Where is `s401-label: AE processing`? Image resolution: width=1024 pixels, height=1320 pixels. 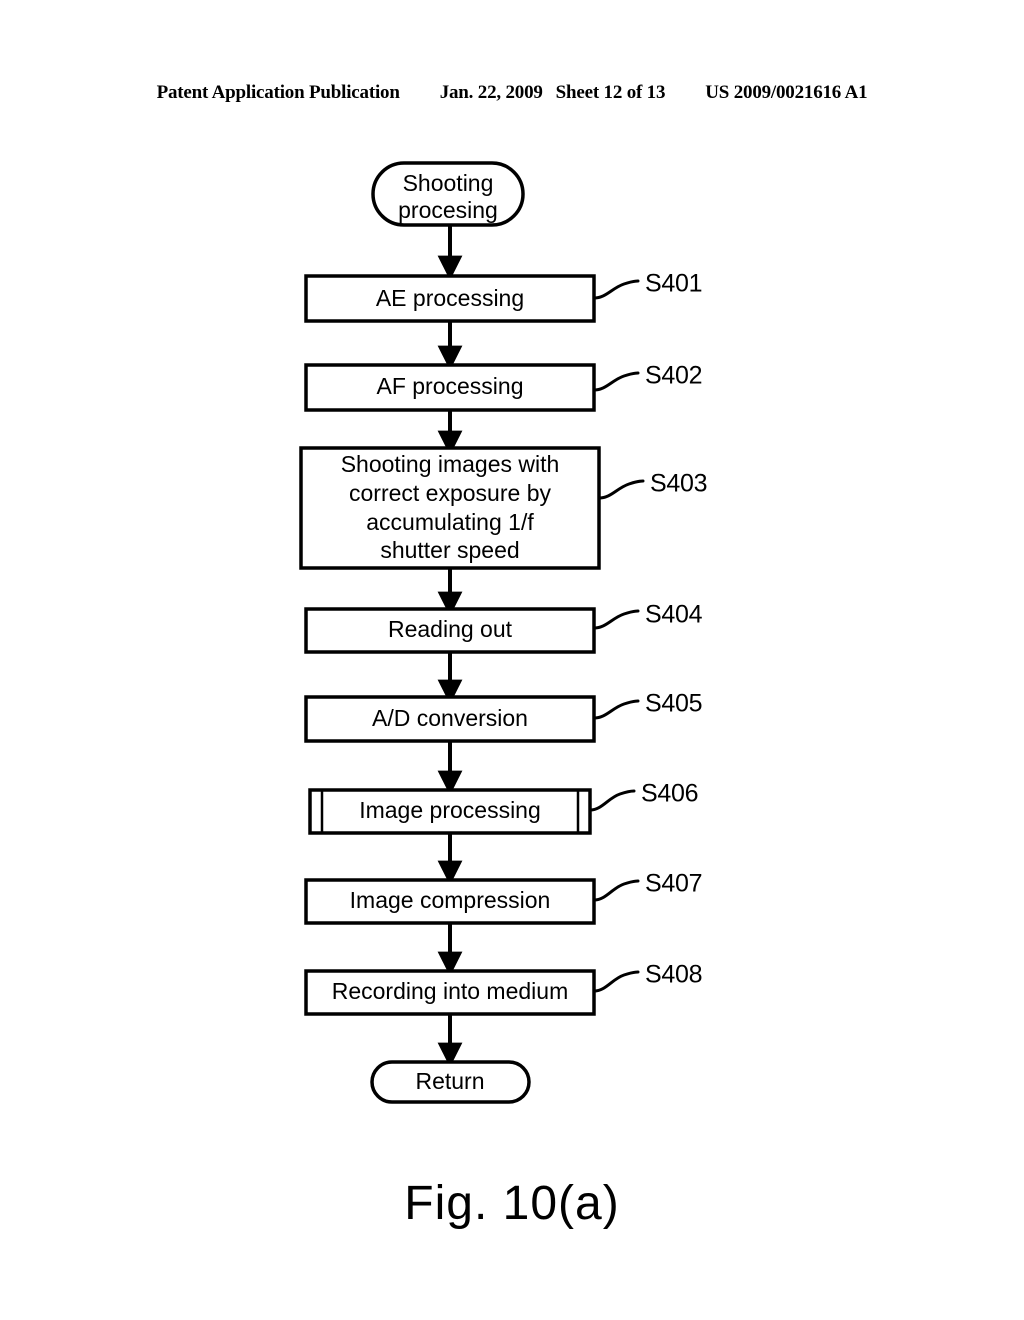 s401-label: AE processing is located at coordinates (450, 298).